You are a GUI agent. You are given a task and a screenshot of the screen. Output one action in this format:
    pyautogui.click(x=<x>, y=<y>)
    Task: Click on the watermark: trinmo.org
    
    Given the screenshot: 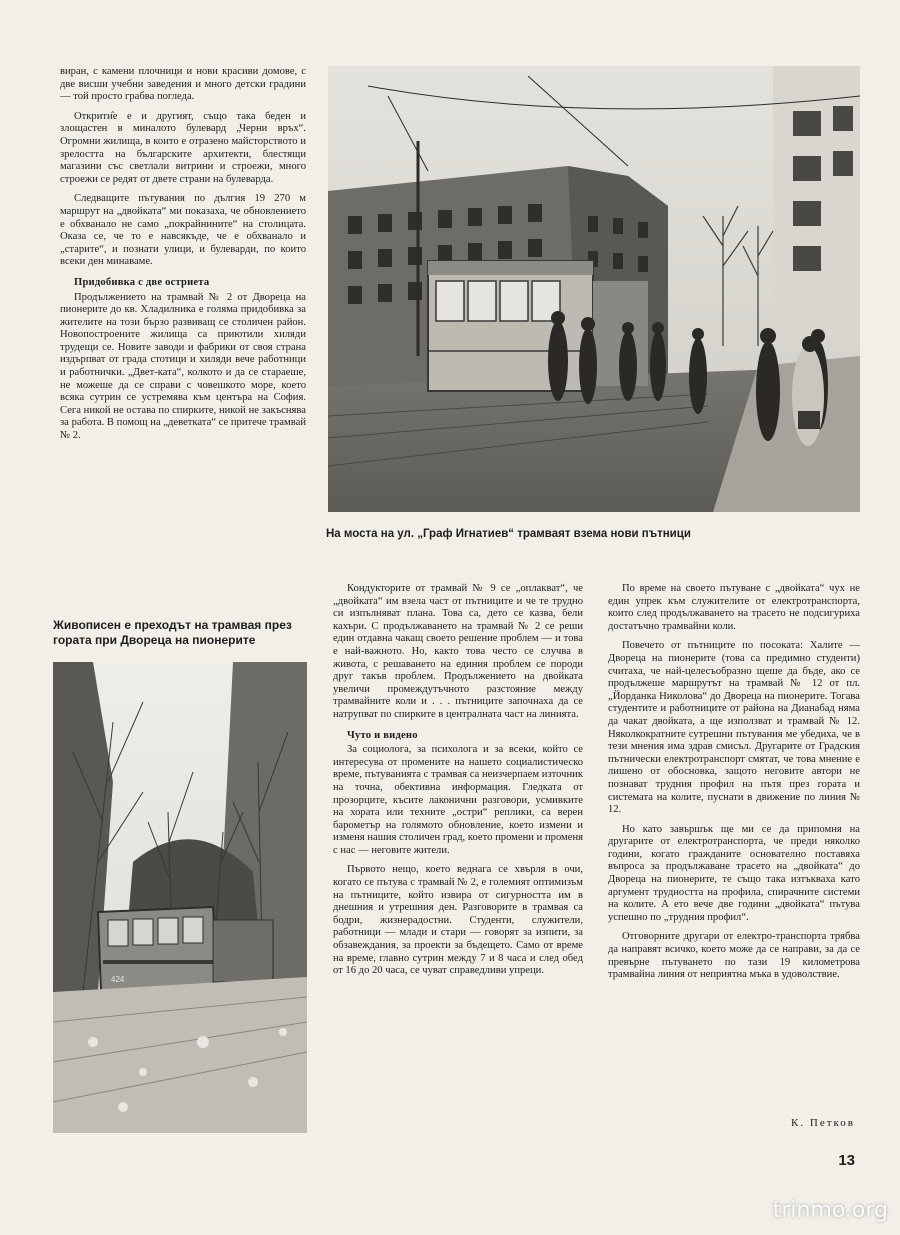 What is the action you would take?
    pyautogui.click(x=830, y=1210)
    